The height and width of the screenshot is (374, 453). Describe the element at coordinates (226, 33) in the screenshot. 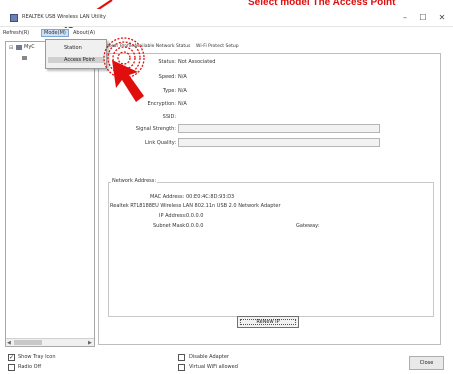

I see `menu-bar: Refresh(R) Mode(M) About(A)` at that location.